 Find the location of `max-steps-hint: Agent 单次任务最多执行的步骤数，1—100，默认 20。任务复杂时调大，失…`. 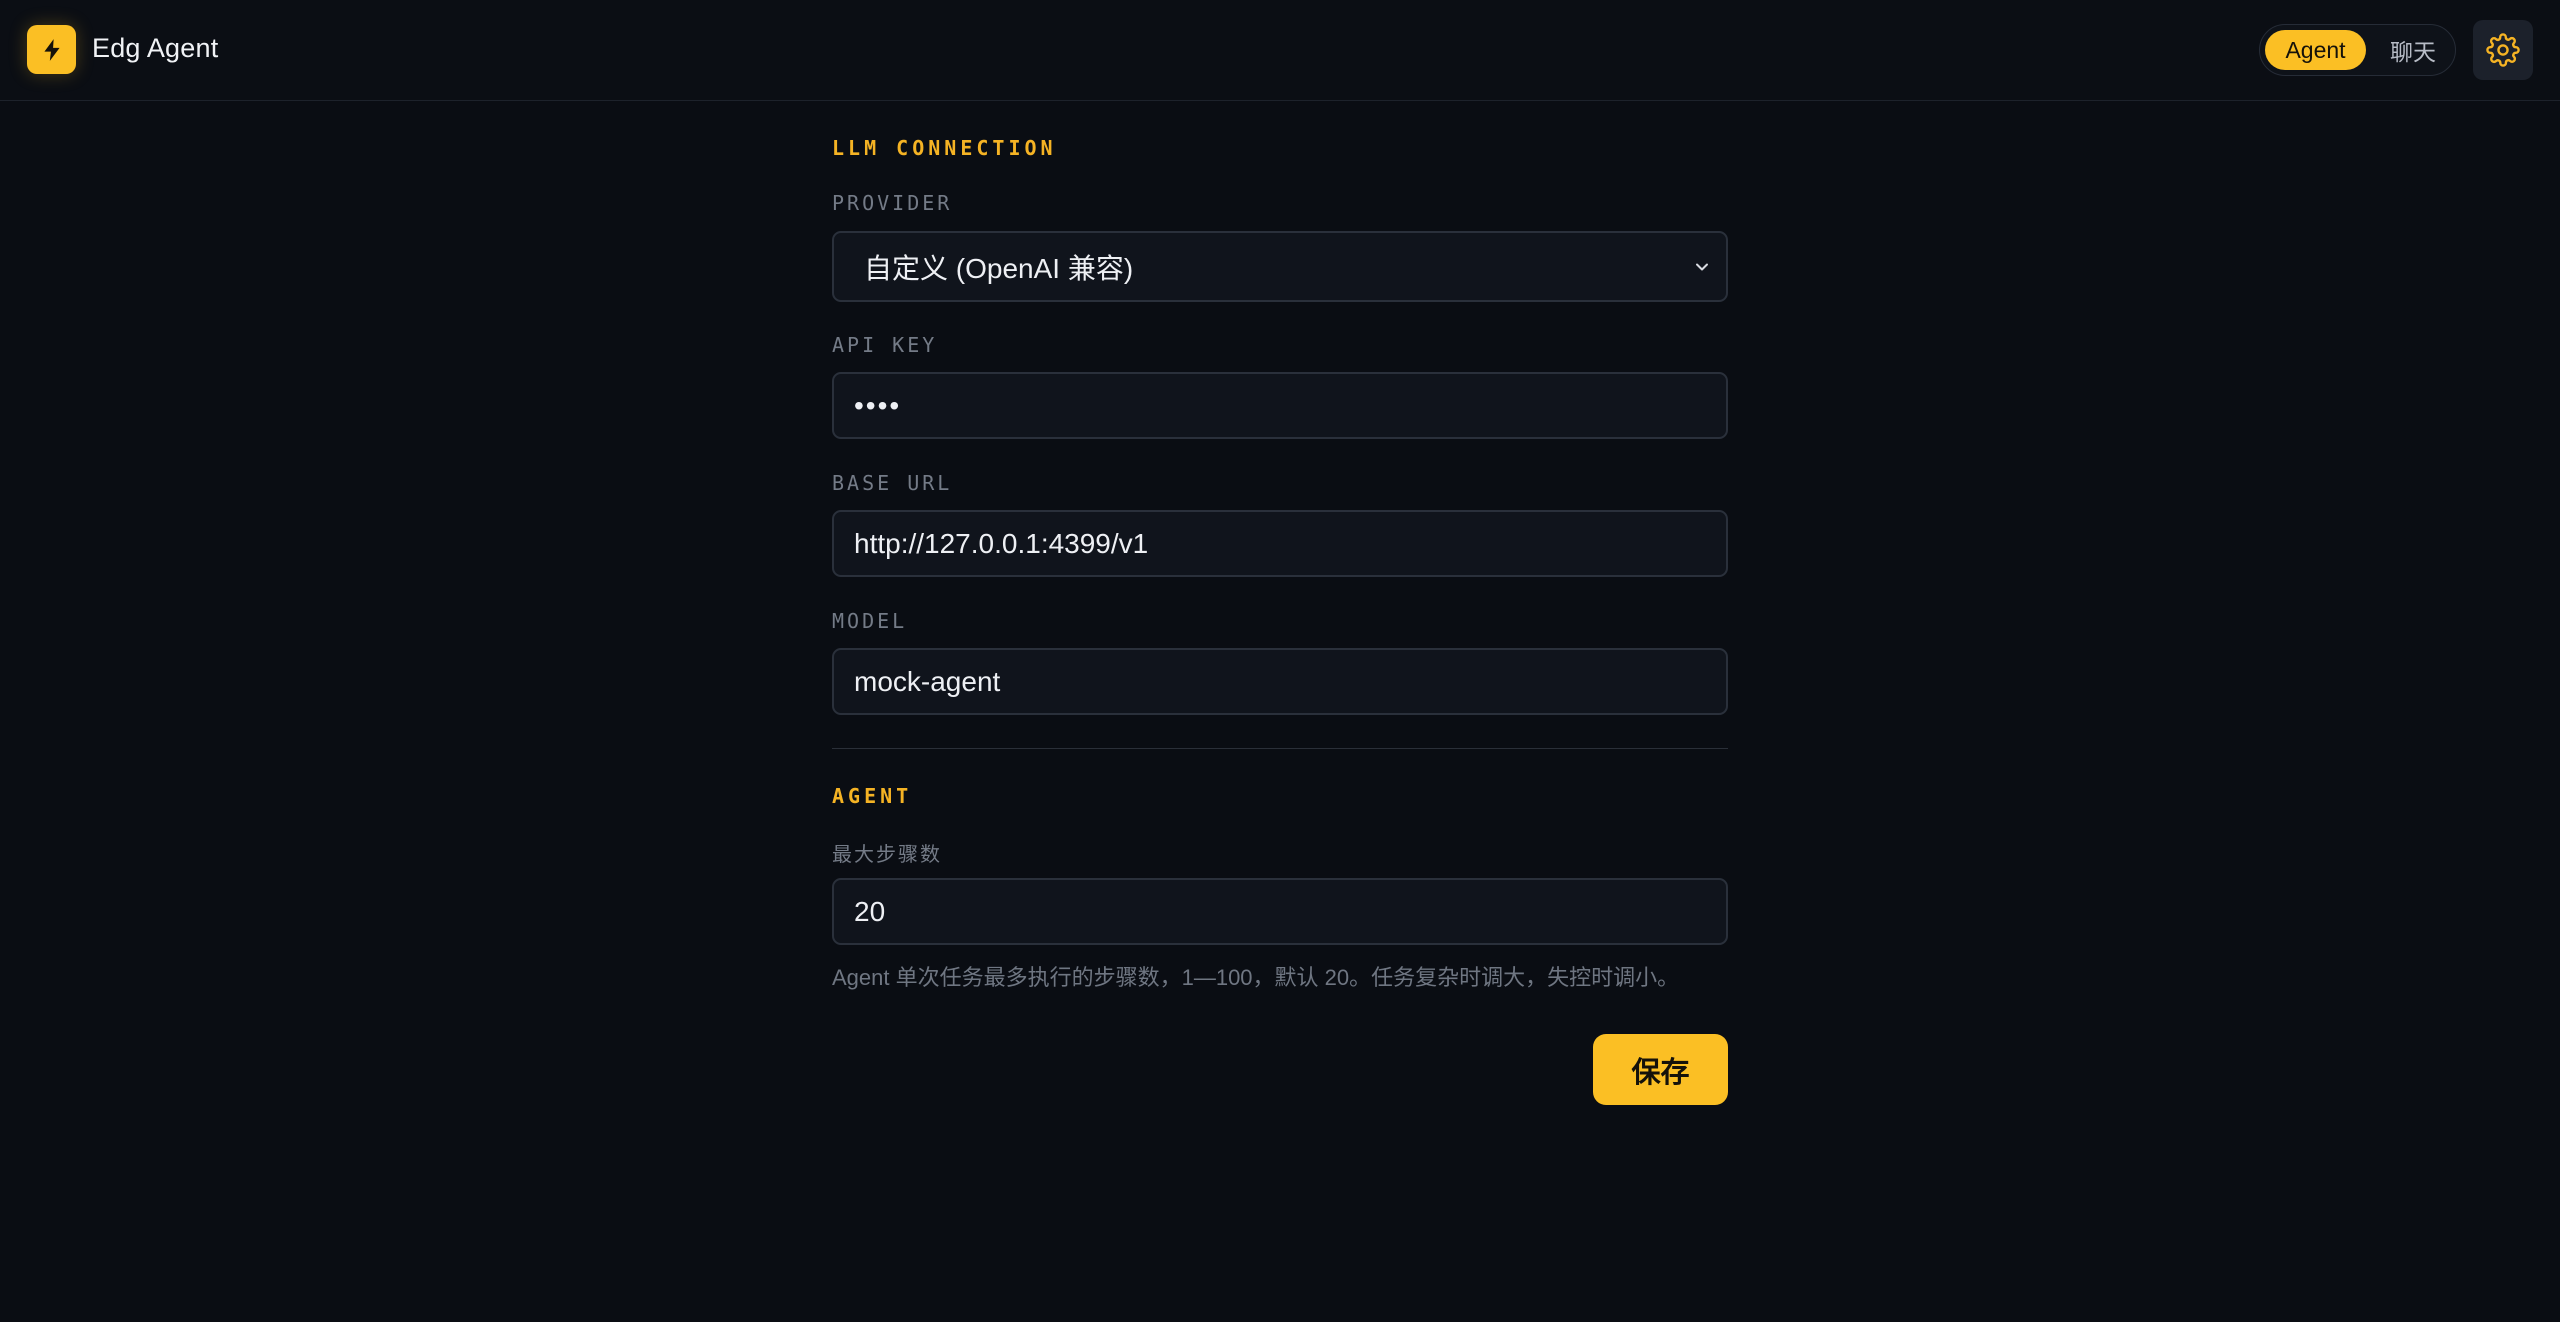

max-steps-hint: Agent 单次任务最多执行的步骤数，1—100，默认 20。任务复杂时调大，失… is located at coordinates (1256, 977).